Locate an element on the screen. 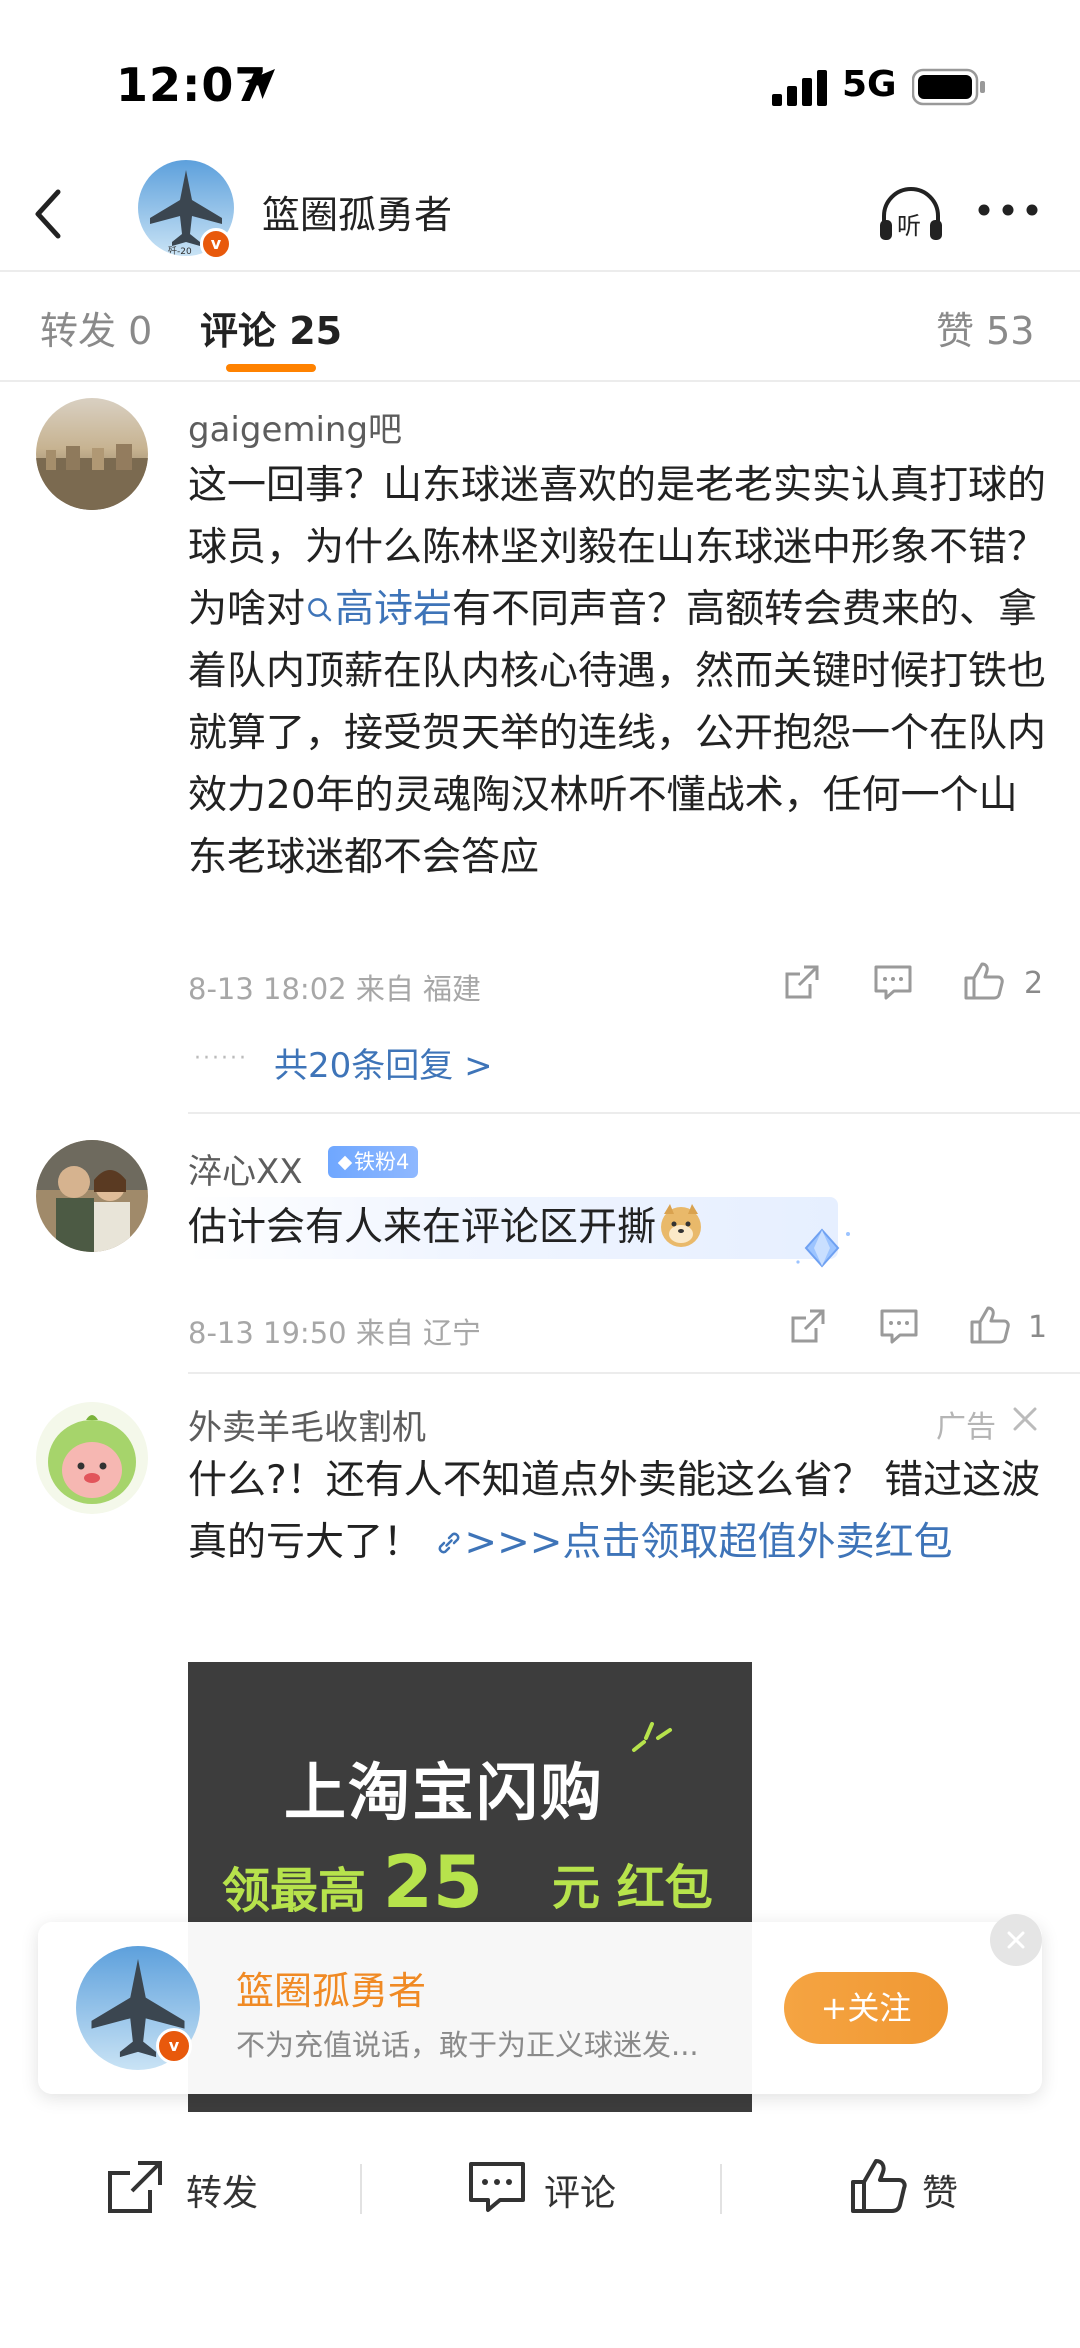 Image resolution: width=1080 pixels, height=2348 pixels. like-label: 赞 is located at coordinates (940, 2193).